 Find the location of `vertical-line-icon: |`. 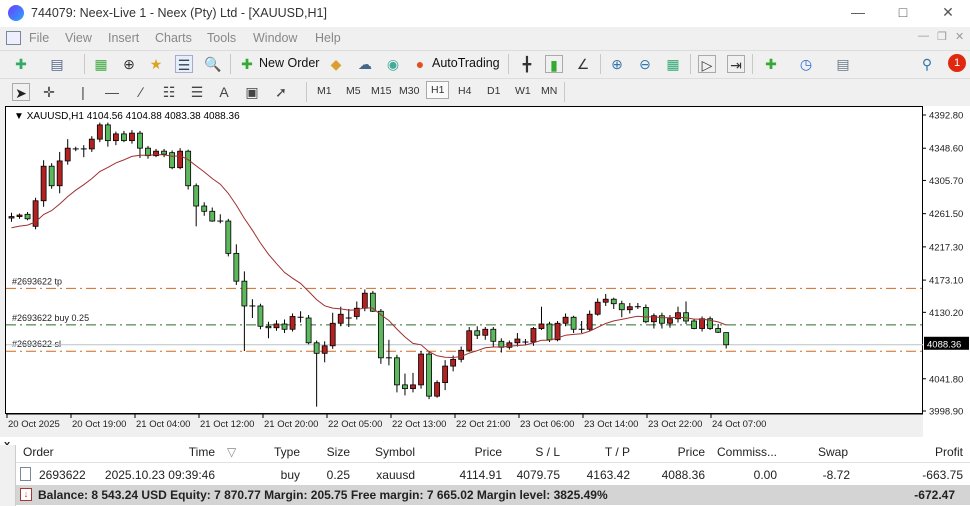

vertical-line-icon: | is located at coordinates (83, 92).